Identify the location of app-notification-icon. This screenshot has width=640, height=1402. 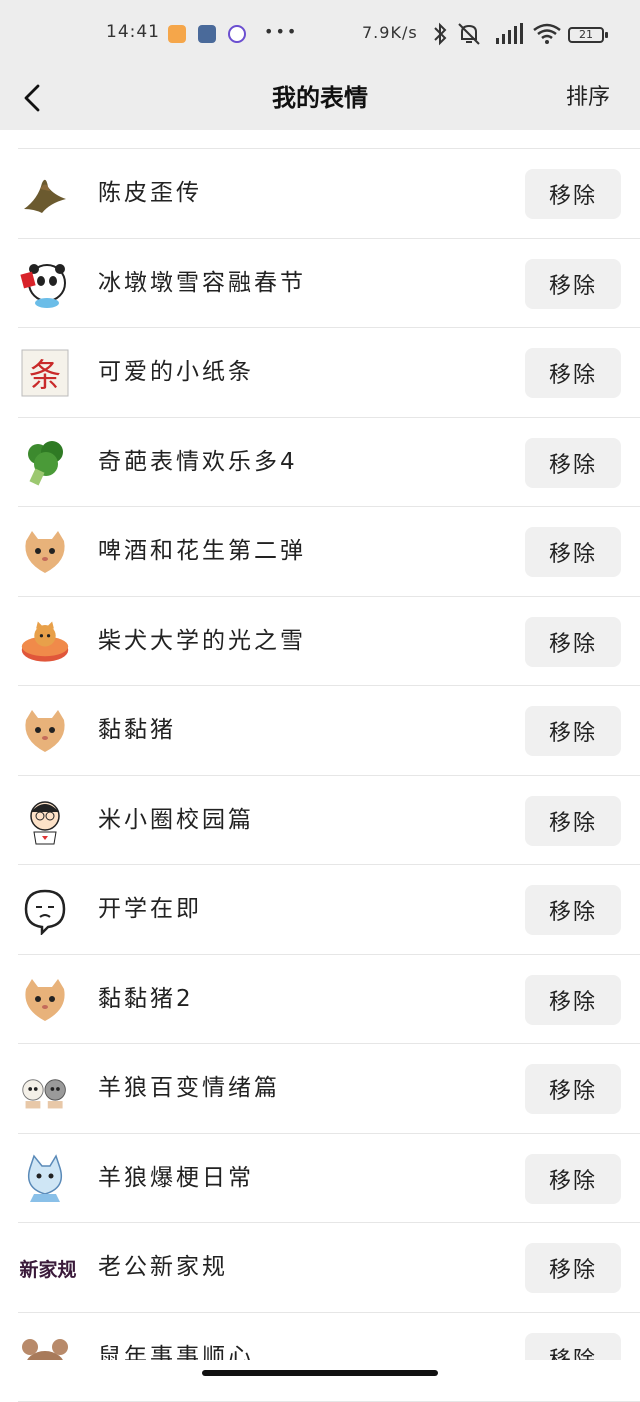
(177, 34).